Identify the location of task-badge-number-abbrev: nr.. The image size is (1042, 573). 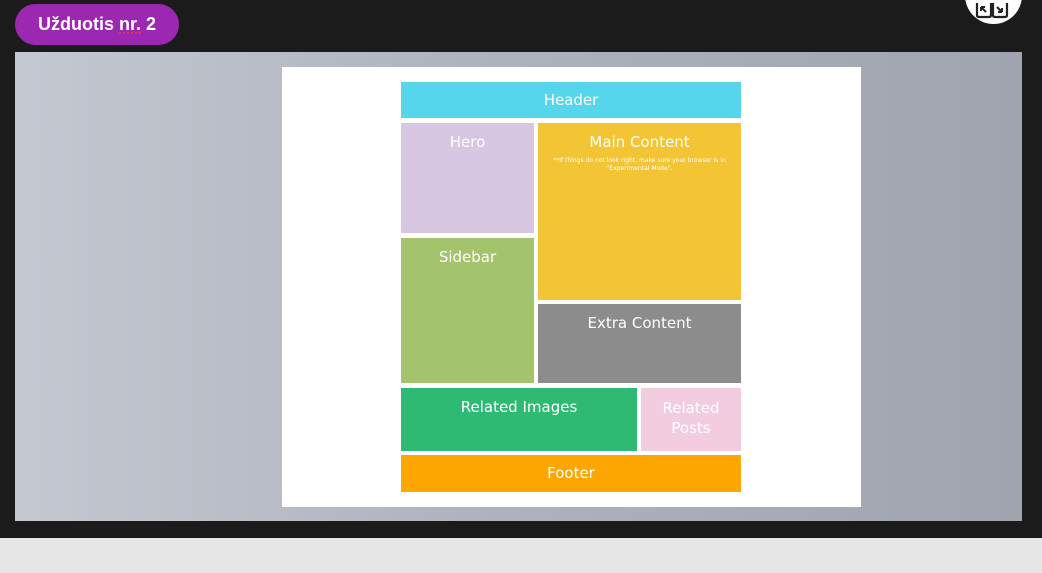
(130, 24).